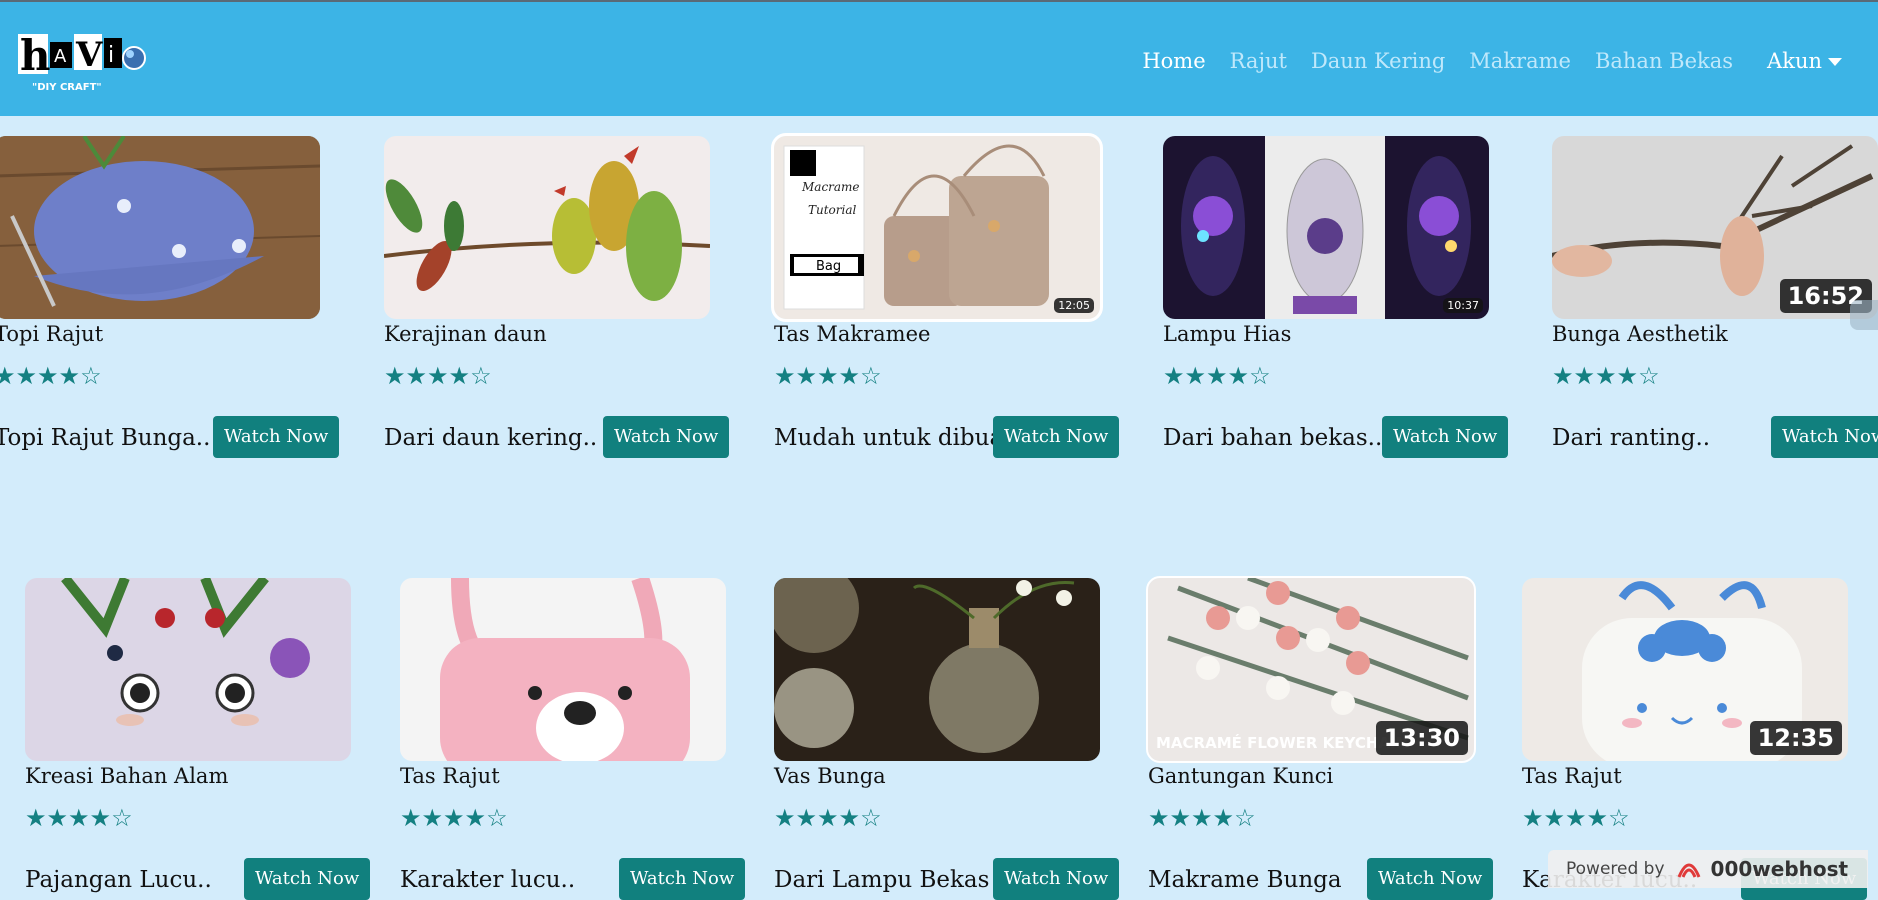  What do you see at coordinates (1864, 315) in the screenshot?
I see `scroll-right-handle` at bounding box center [1864, 315].